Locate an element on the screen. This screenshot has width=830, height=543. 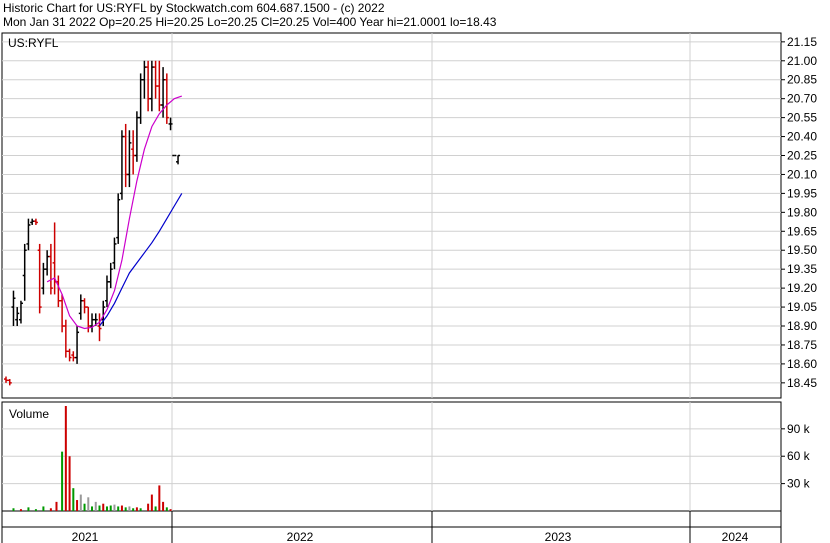
price-tick-label: 18.75 is located at coordinates (802, 345).